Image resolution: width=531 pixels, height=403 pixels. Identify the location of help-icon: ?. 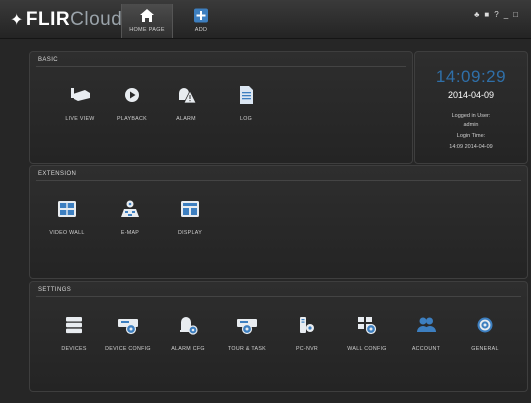
(498, 14).